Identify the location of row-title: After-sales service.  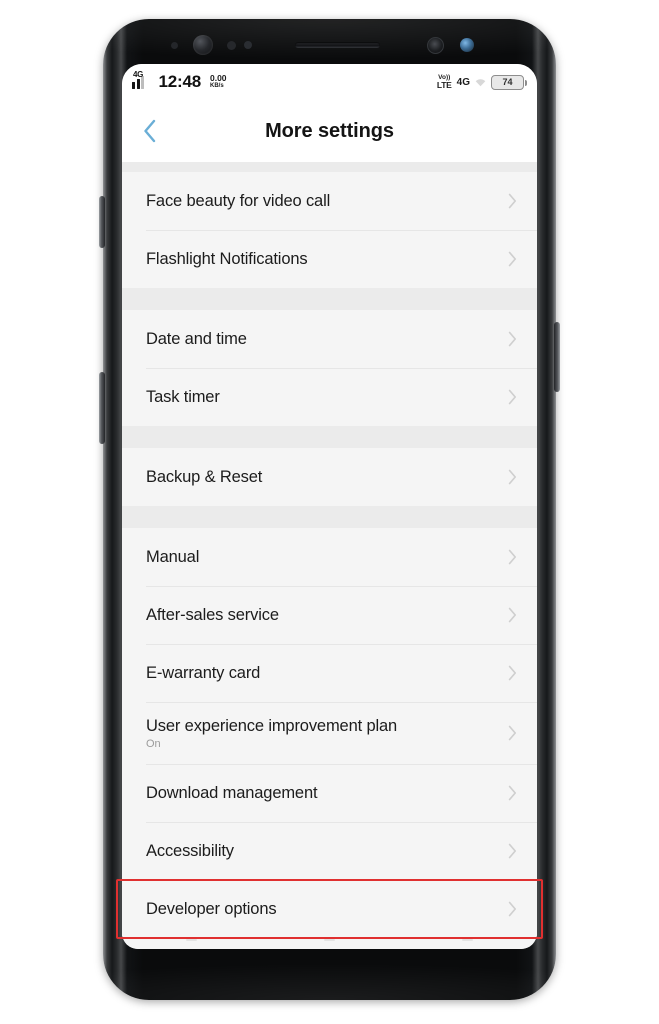
(212, 614).